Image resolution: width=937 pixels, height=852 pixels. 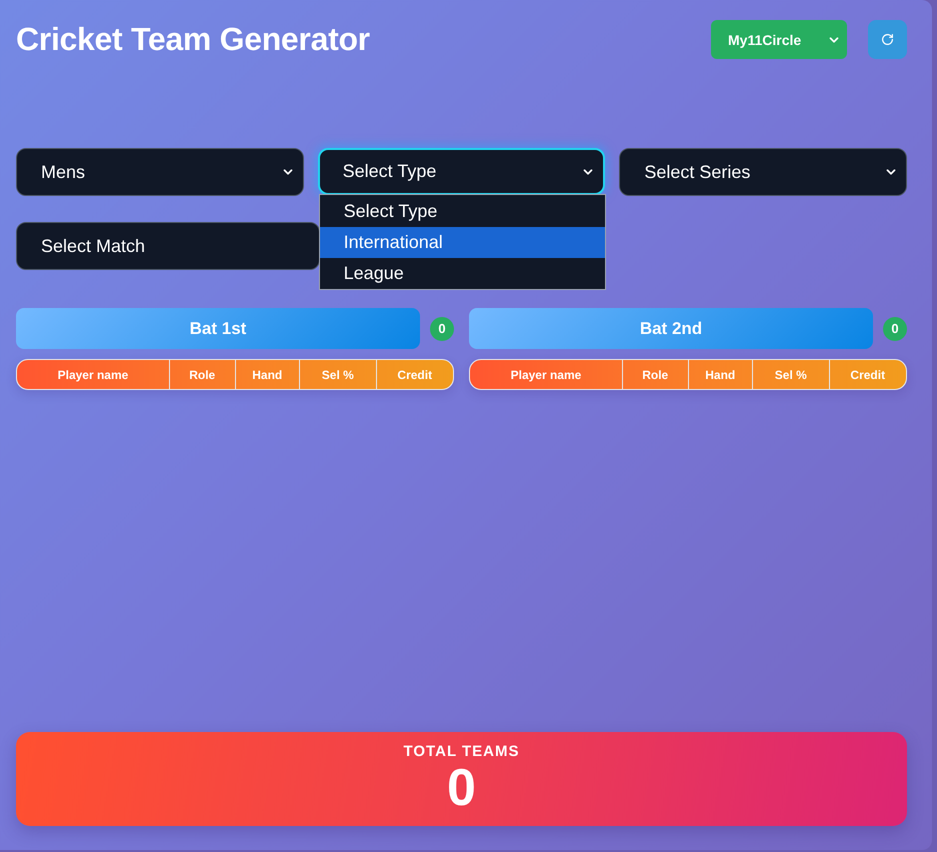 I want to click on select-field: Select Type, so click(x=462, y=171).